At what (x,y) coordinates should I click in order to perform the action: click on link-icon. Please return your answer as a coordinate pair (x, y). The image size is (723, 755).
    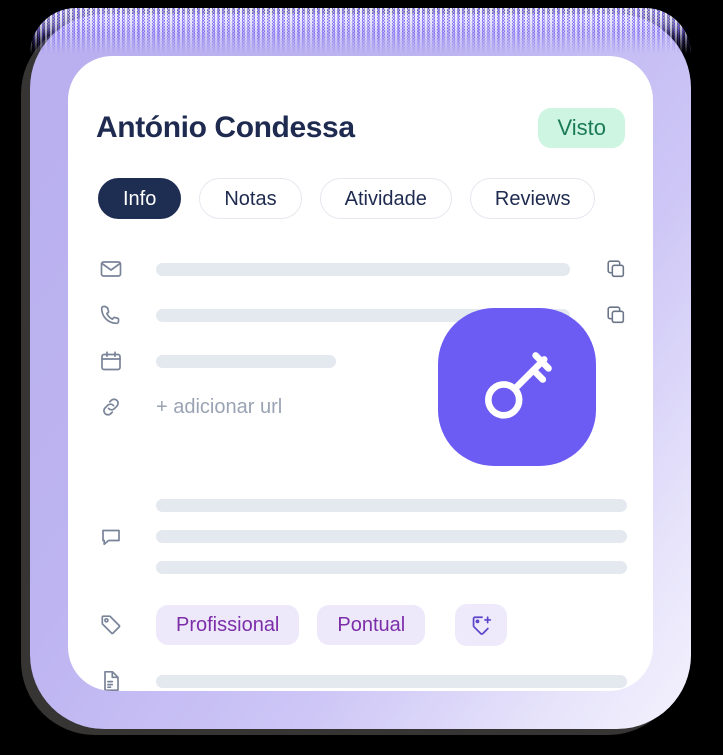
    Looking at the image, I should click on (111, 407).